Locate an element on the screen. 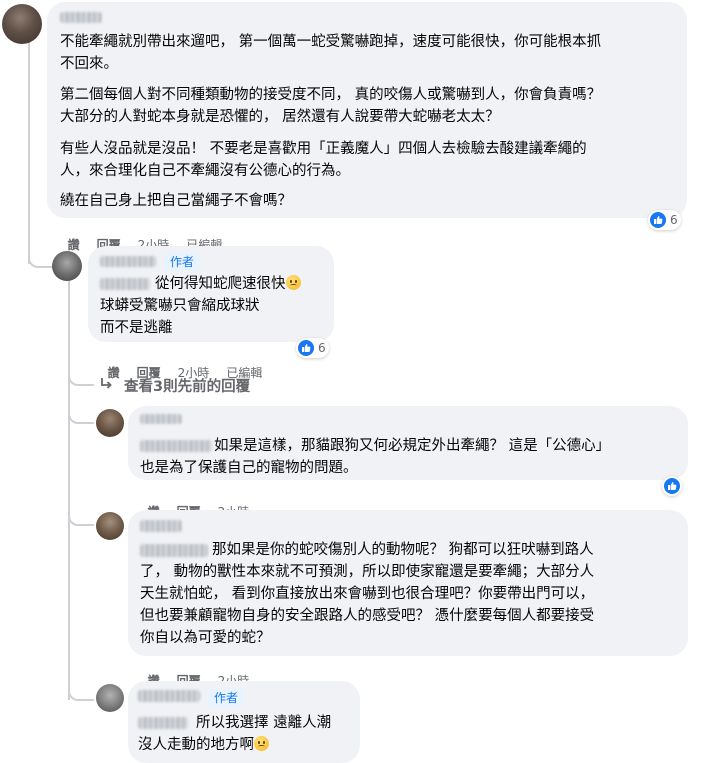  comment-text: 沒人走動的地方啊 is located at coordinates (203, 745).